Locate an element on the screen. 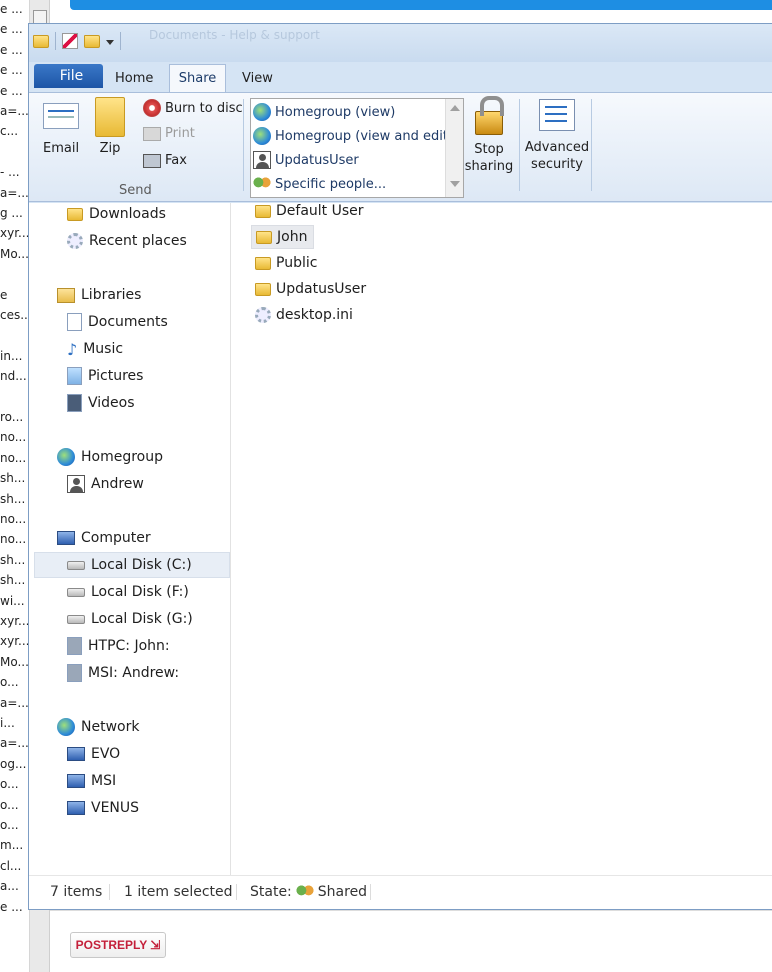  user-icon is located at coordinates (262, 160).